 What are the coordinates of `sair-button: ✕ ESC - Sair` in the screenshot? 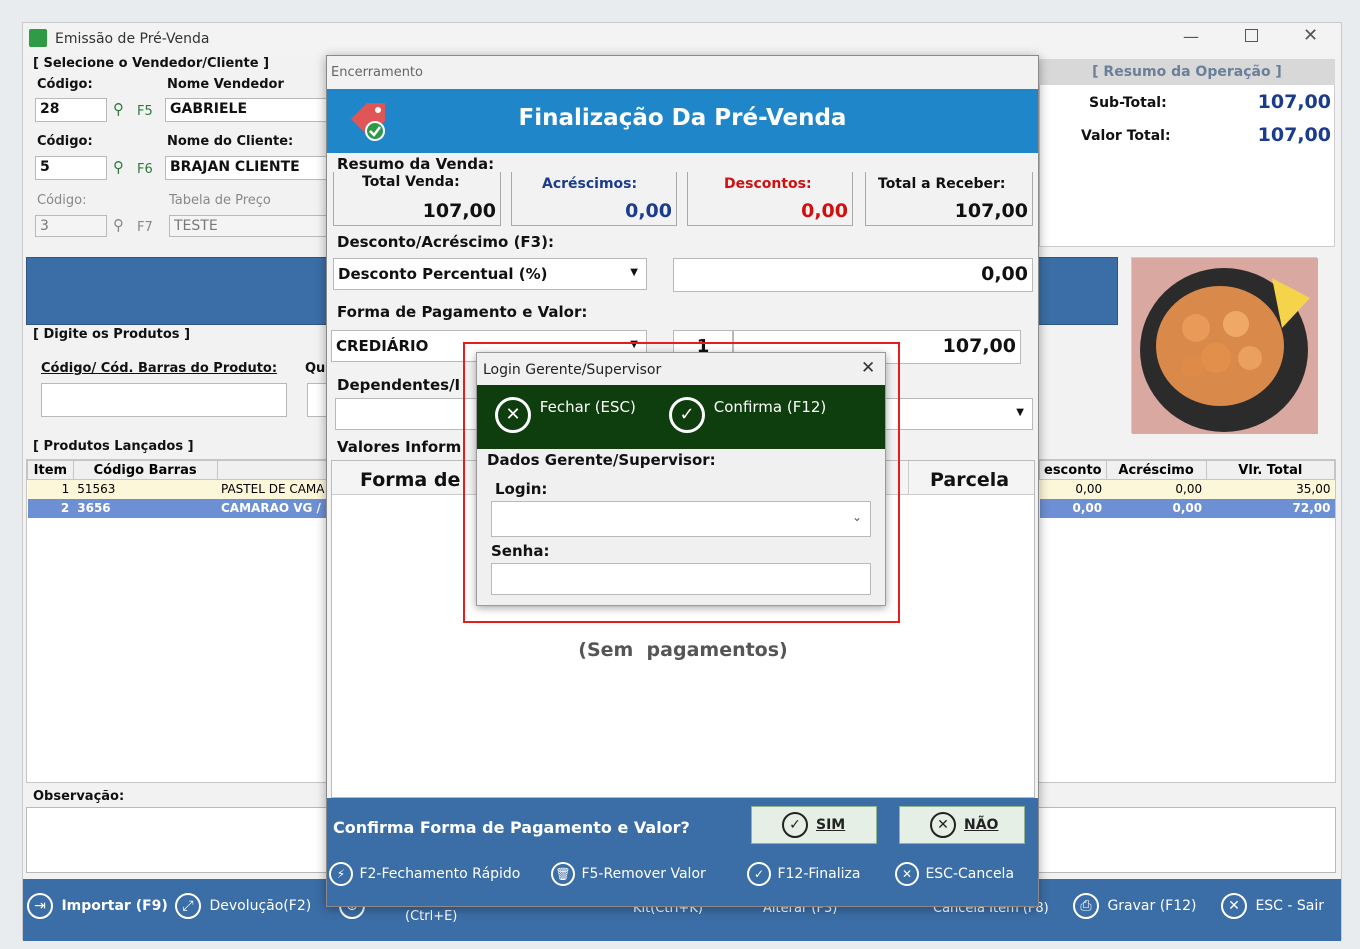 It's located at (1272, 906).